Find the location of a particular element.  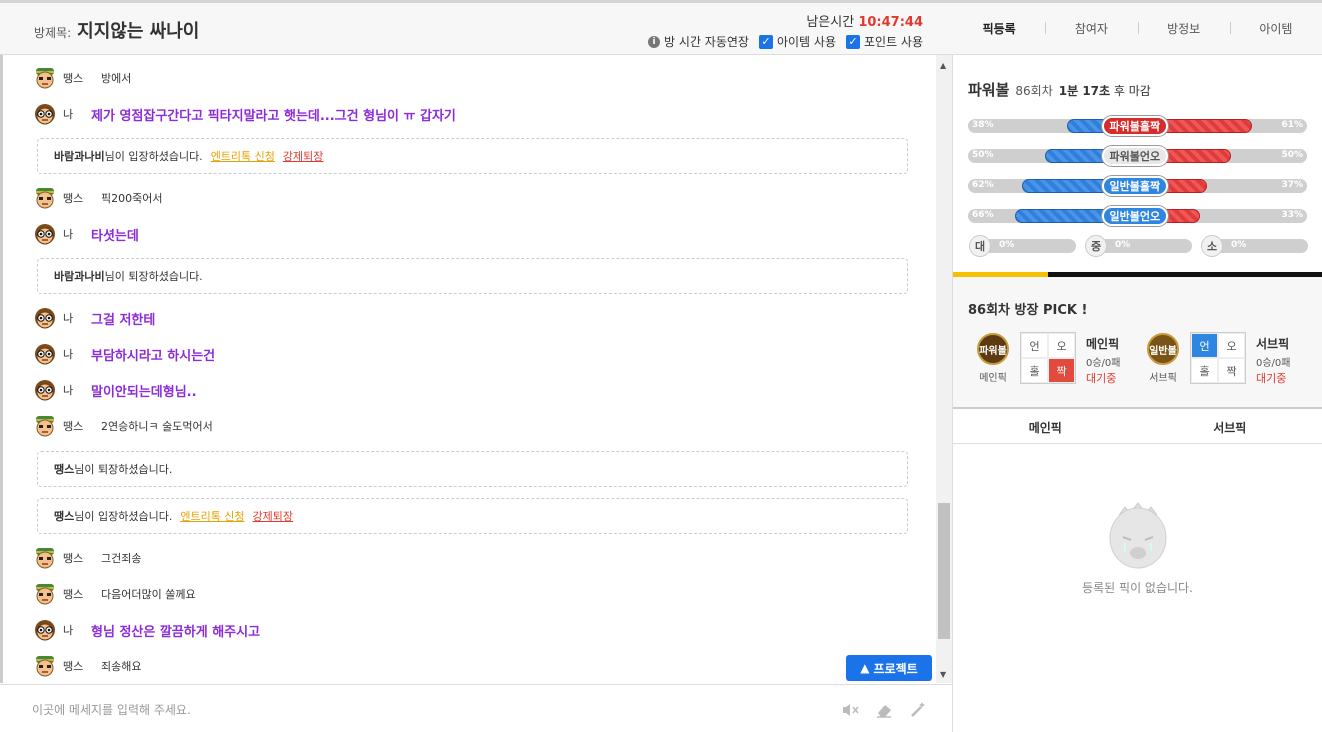

size-bar-label: 소 is located at coordinates (1212, 246).